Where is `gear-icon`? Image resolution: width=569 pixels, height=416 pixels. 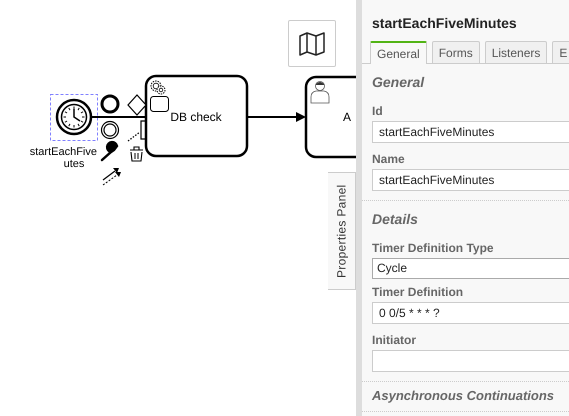 gear-icon is located at coordinates (158, 87).